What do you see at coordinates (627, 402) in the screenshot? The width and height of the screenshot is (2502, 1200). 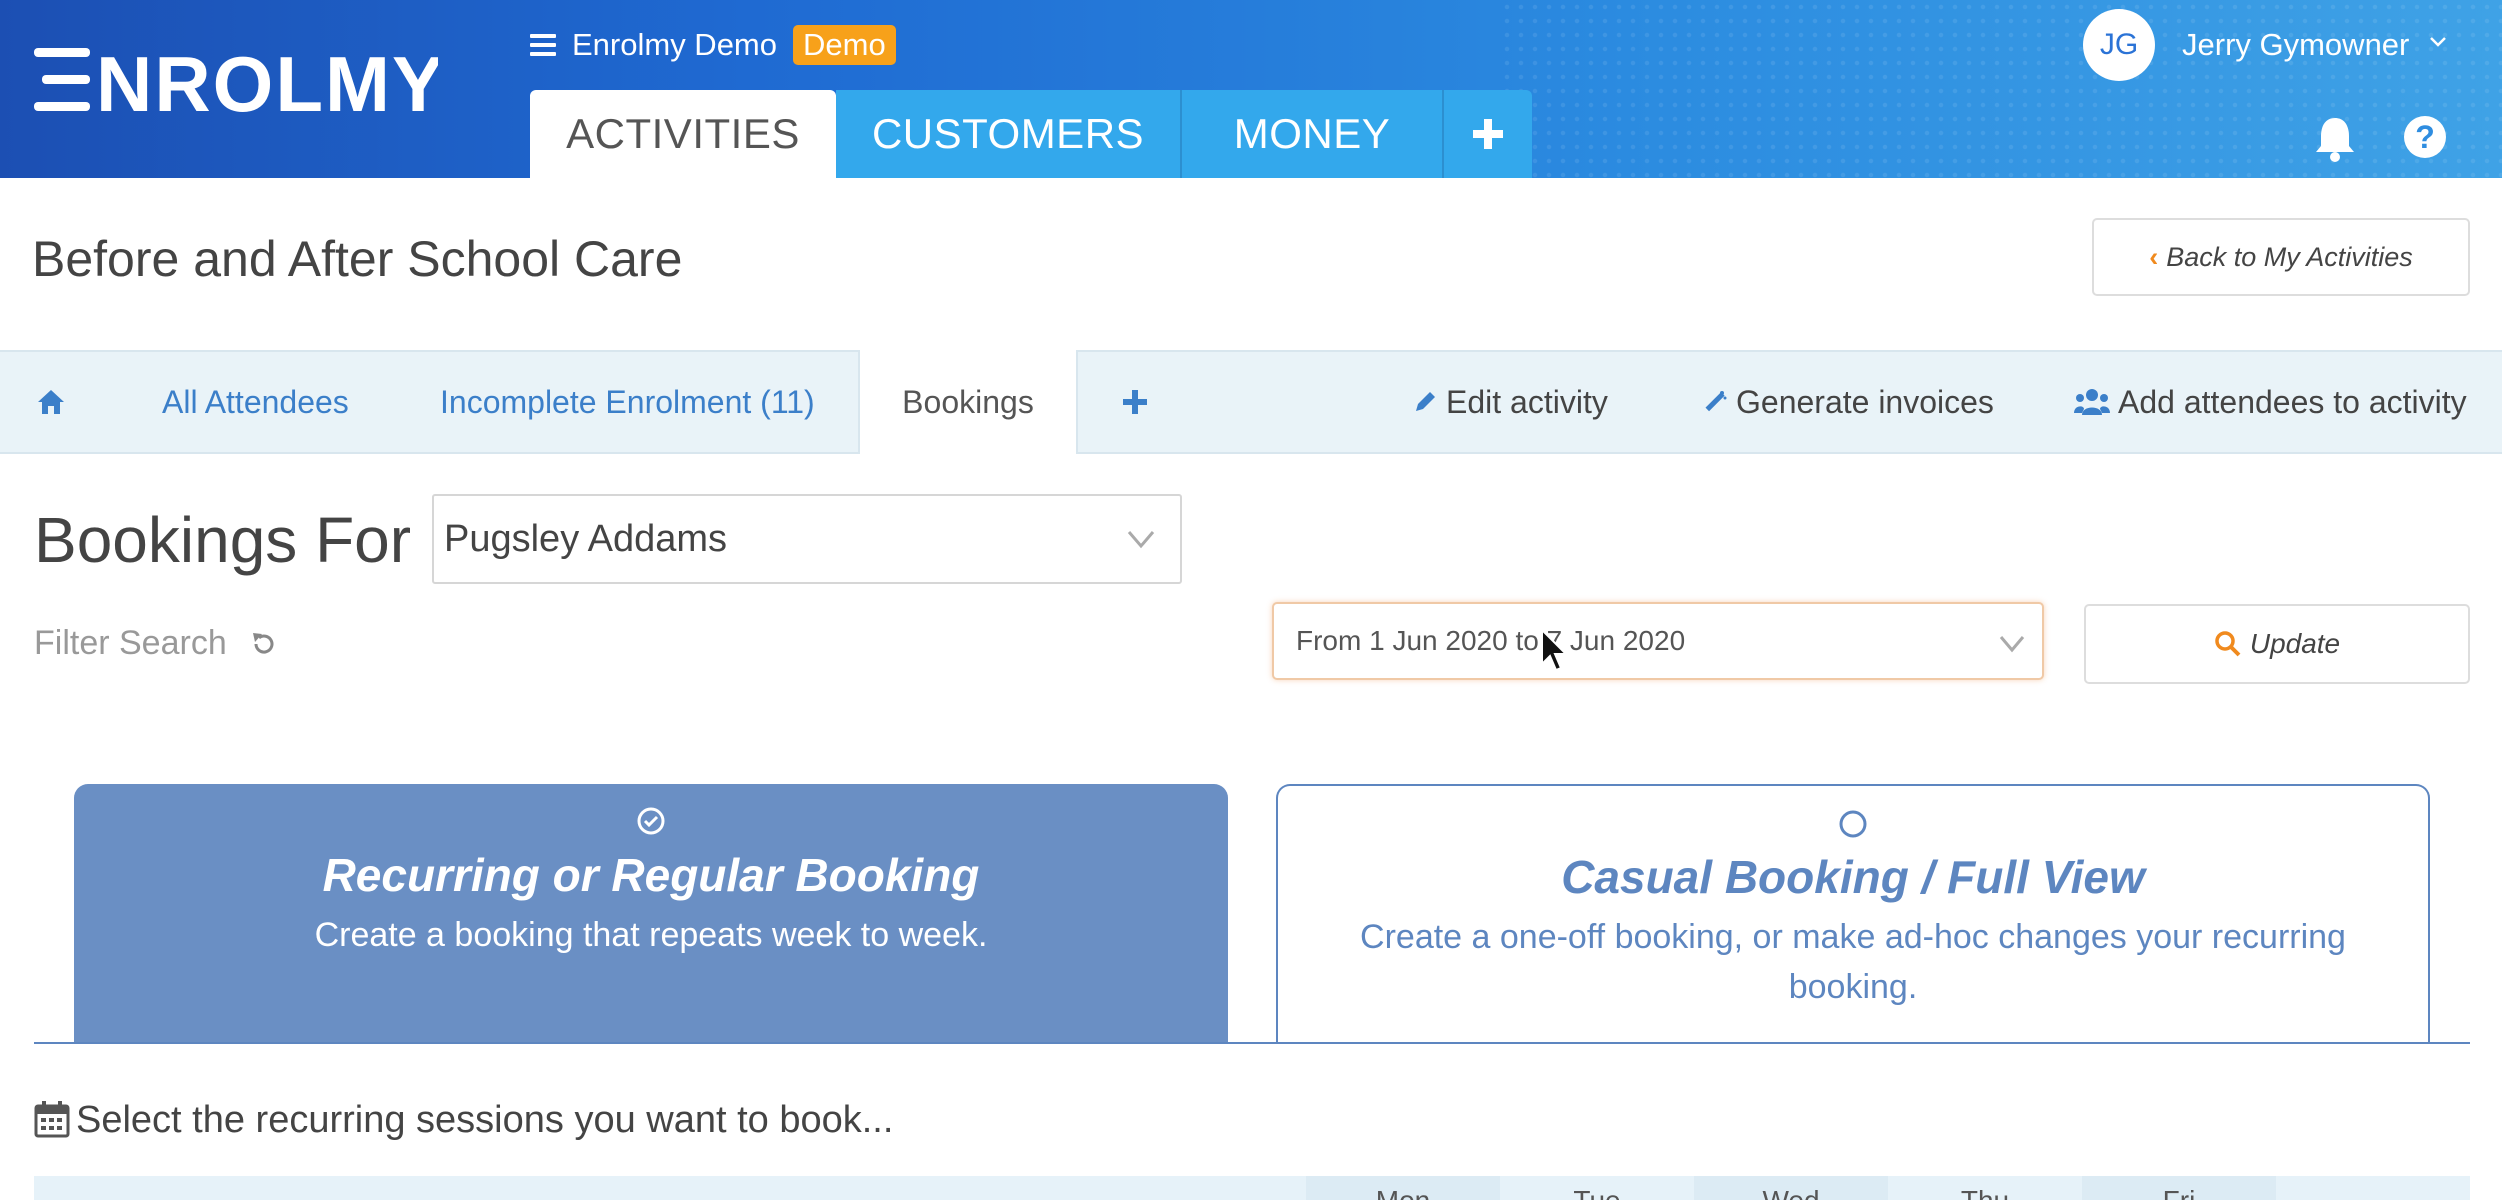 I see `tab-incomplete-enrolment: Incomplete Enrolment (11)` at bounding box center [627, 402].